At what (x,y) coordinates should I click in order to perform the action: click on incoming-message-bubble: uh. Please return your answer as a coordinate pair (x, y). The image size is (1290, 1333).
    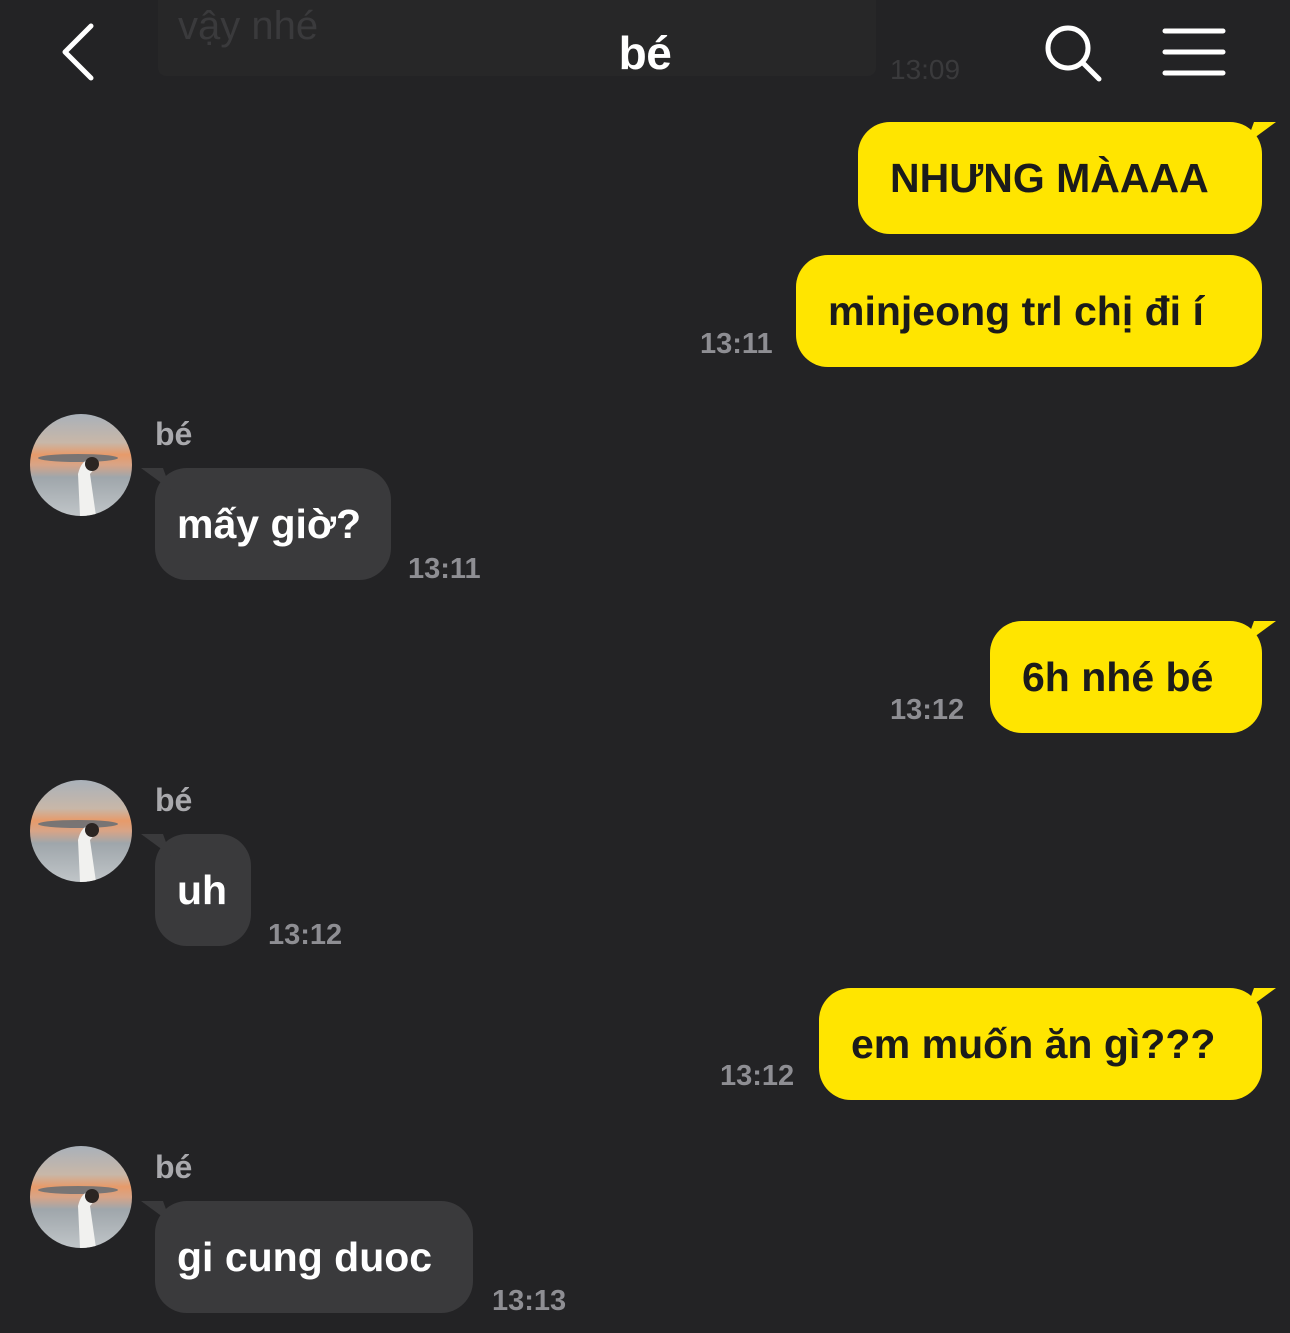
    Looking at the image, I should click on (203, 890).